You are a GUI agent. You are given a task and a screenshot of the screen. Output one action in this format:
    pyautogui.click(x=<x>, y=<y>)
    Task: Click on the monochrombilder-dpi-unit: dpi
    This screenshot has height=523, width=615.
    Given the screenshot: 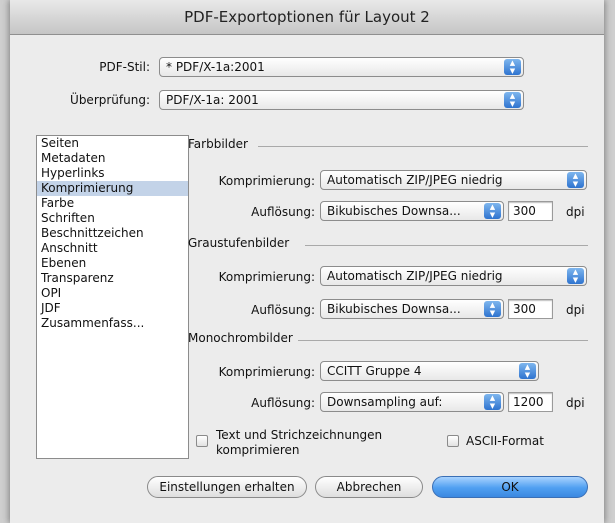 What is the action you would take?
    pyautogui.click(x=575, y=403)
    